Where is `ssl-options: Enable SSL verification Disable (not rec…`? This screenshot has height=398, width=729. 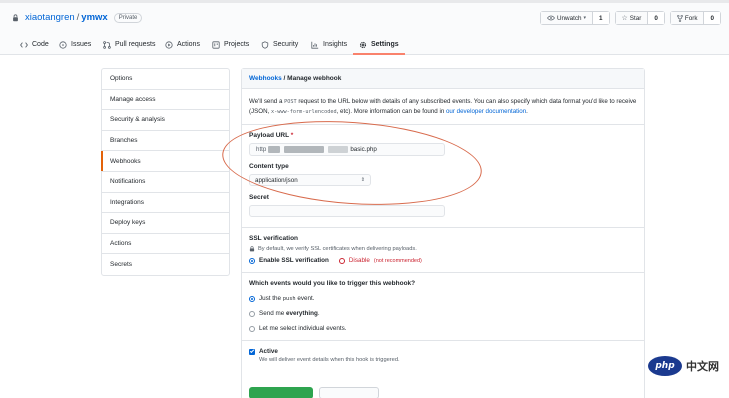 ssl-options: Enable SSL verification Disable (not rec… is located at coordinates (443, 260).